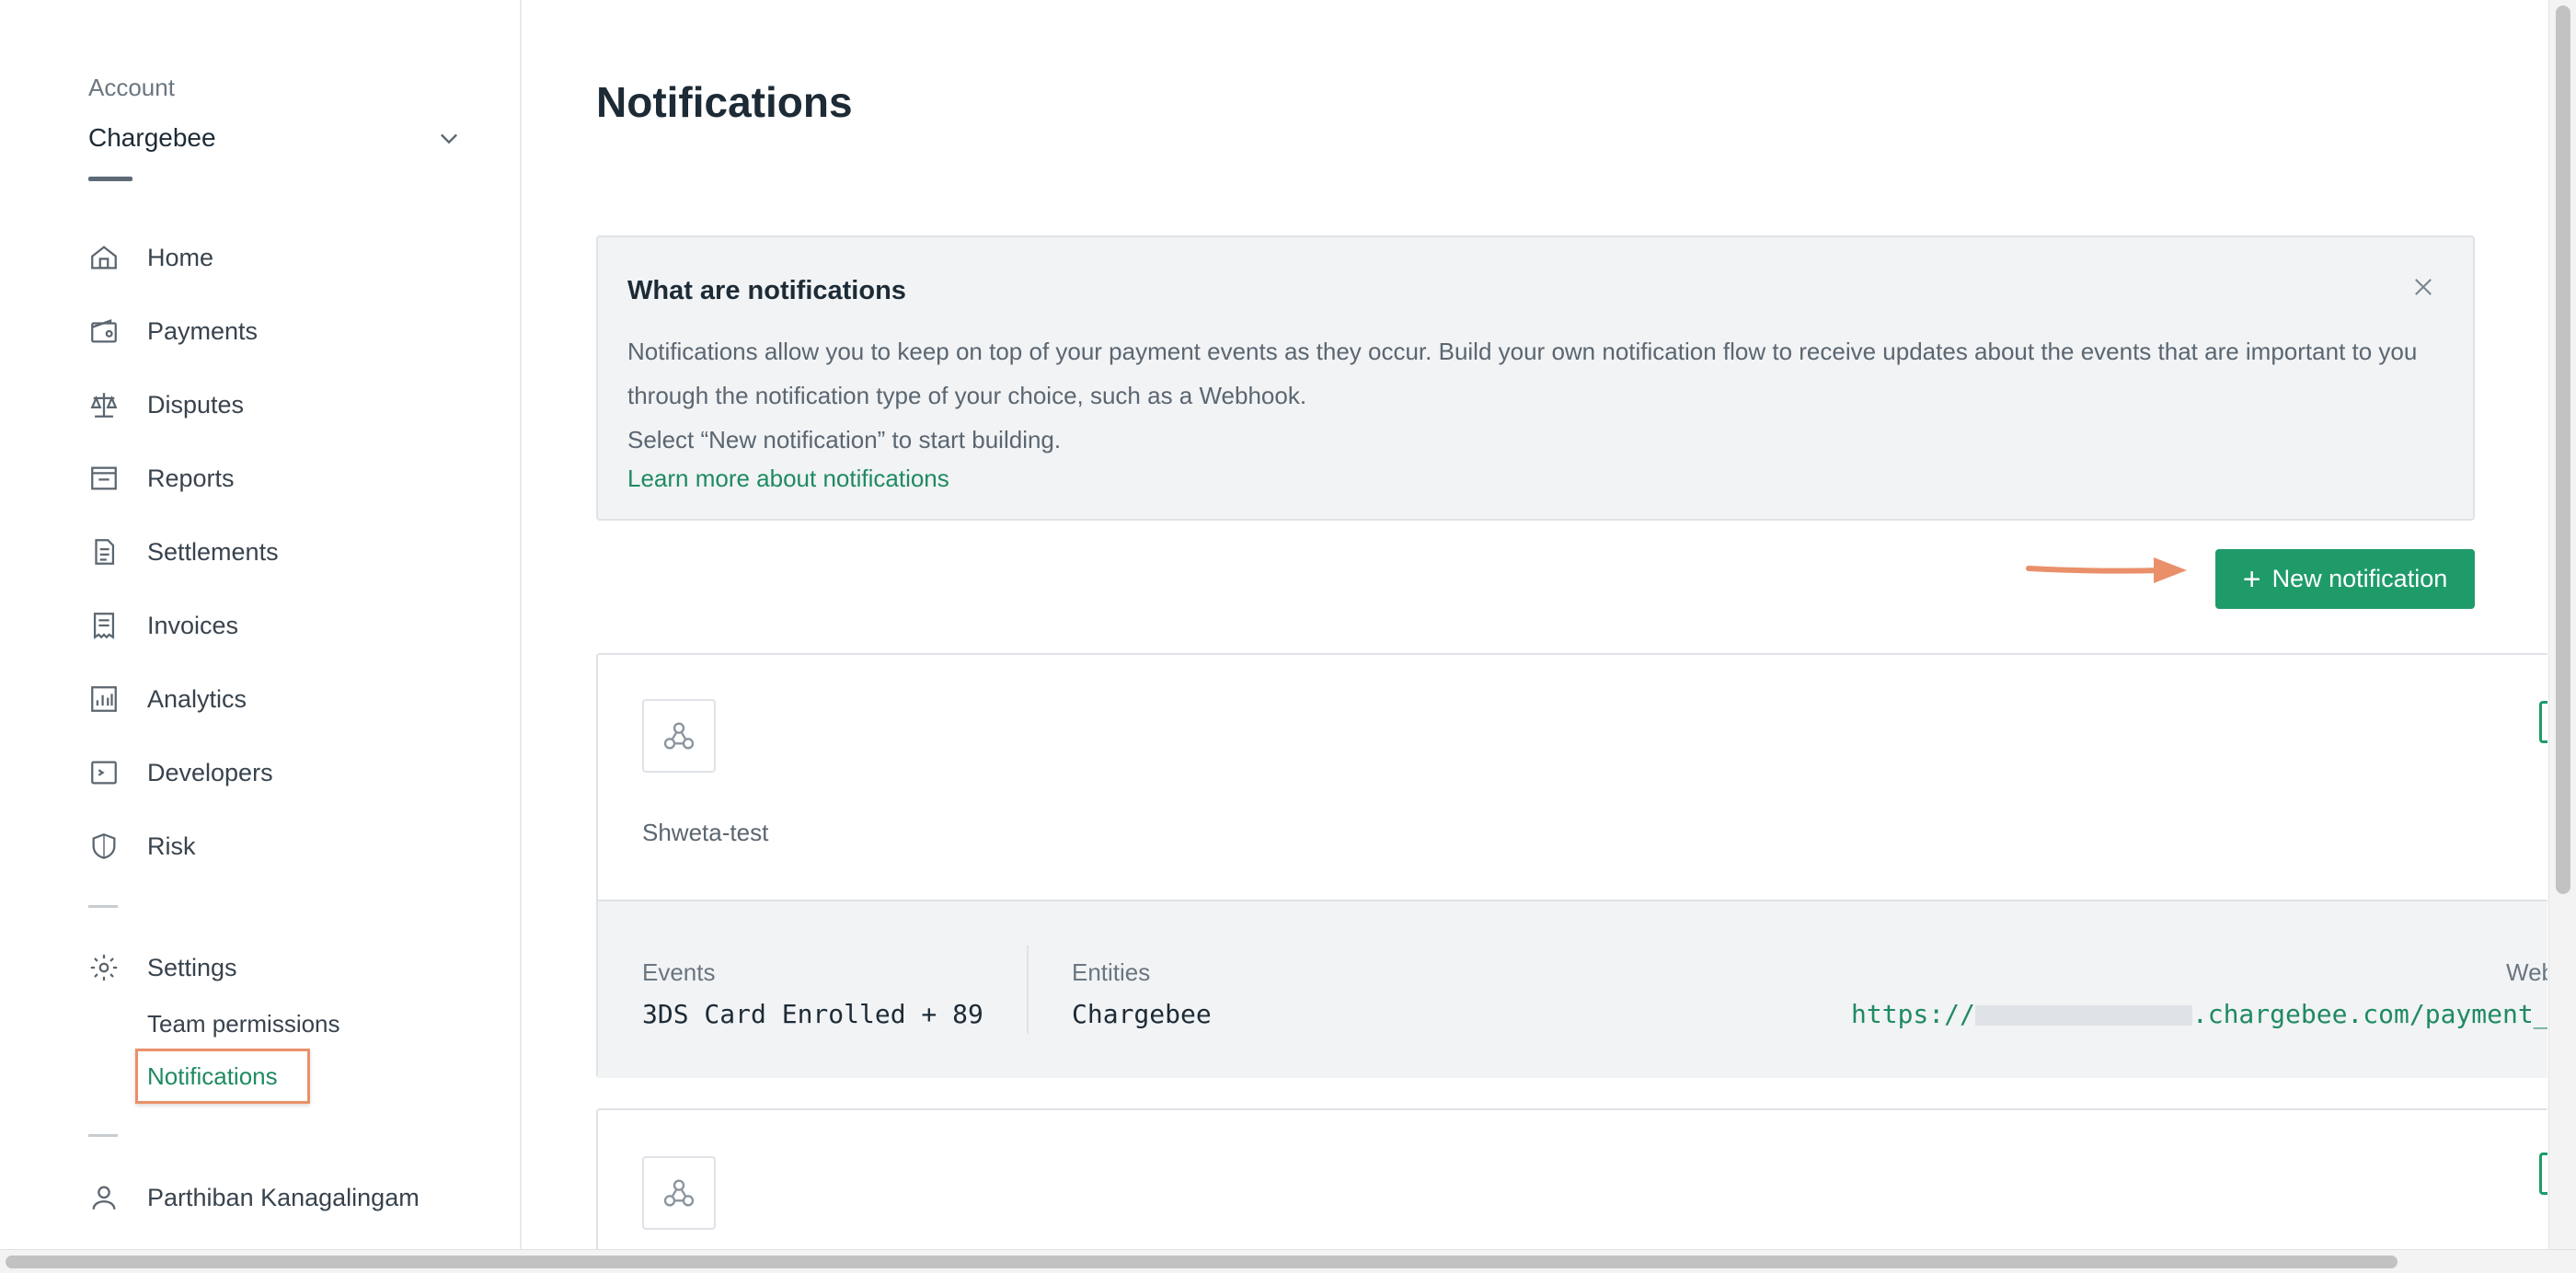 This screenshot has width=2576, height=1273. Describe the element at coordinates (196, 404) in the screenshot. I see `sidebar-item-label: Disputes` at that location.